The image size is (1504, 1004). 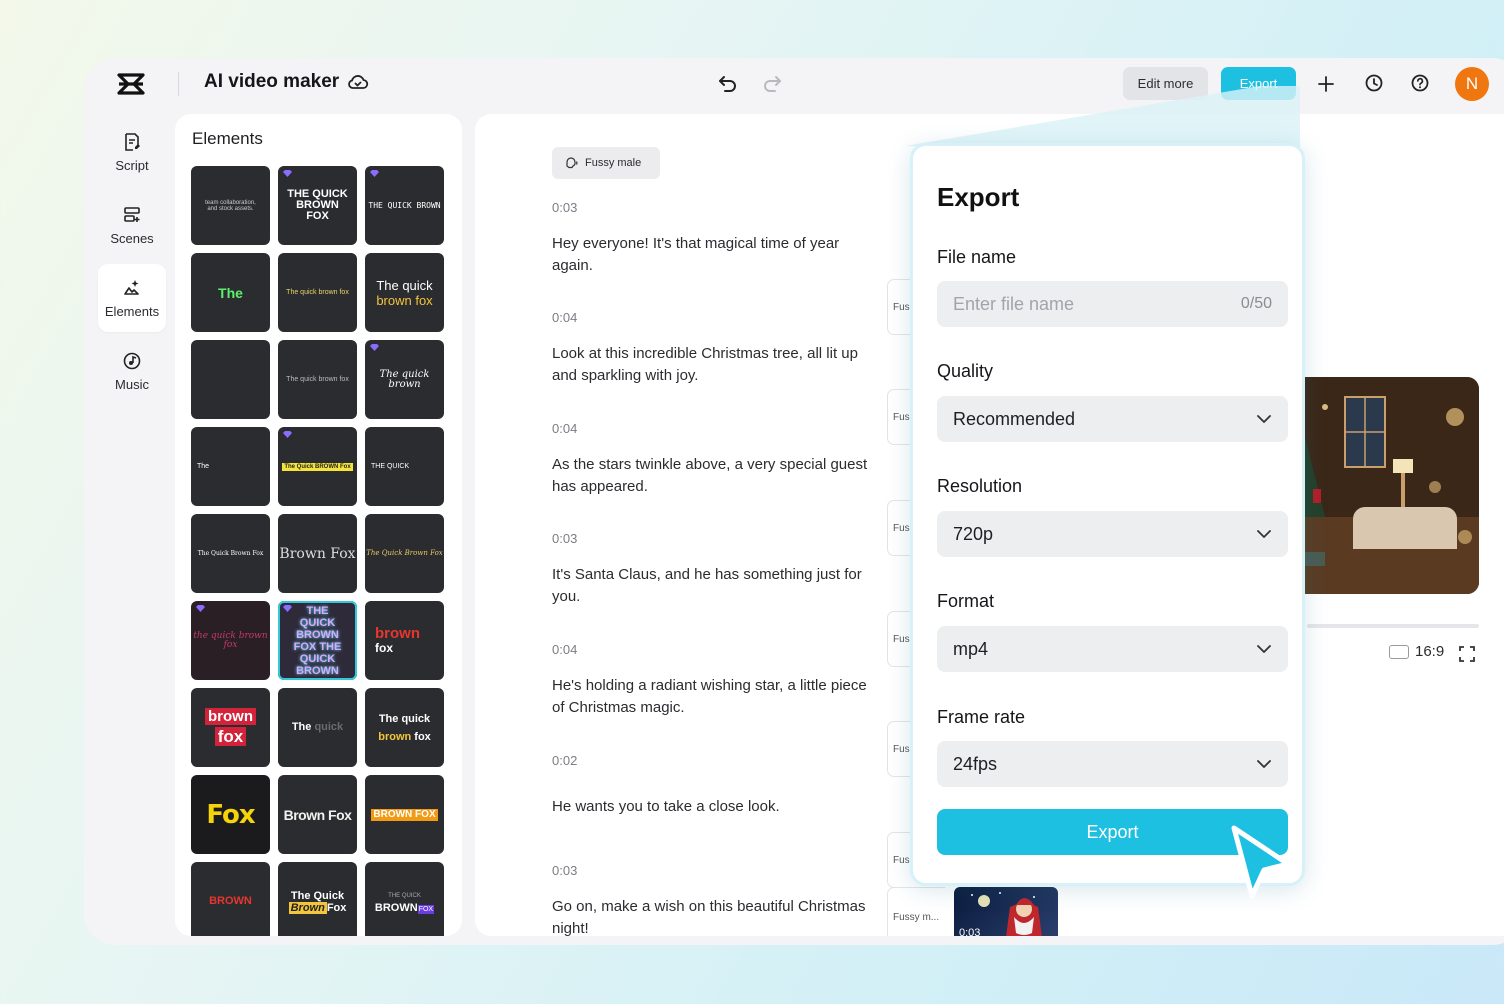 I want to click on tile-text: brown, so click(x=395, y=736).